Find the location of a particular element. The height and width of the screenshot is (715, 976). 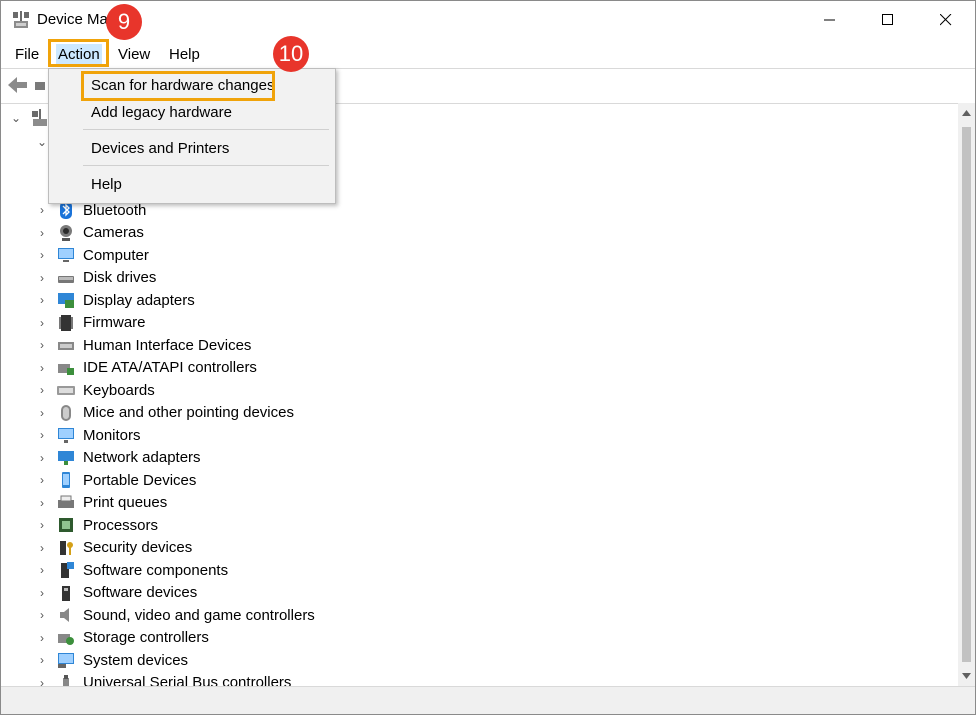

tree-item-disk-drives: › Disk drives is located at coordinates (96, 278).